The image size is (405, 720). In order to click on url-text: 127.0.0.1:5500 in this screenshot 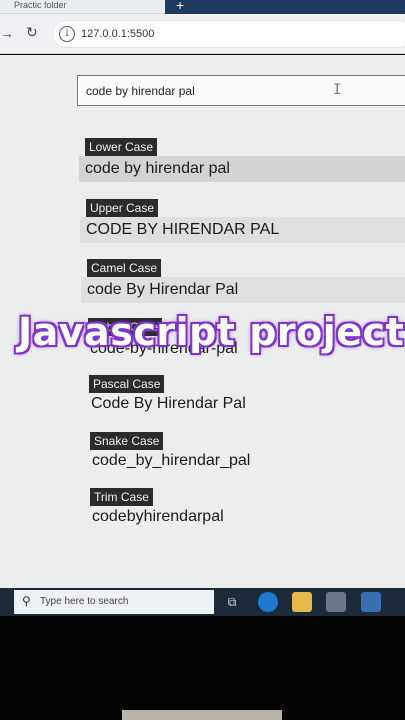, I will do `click(118, 34)`.